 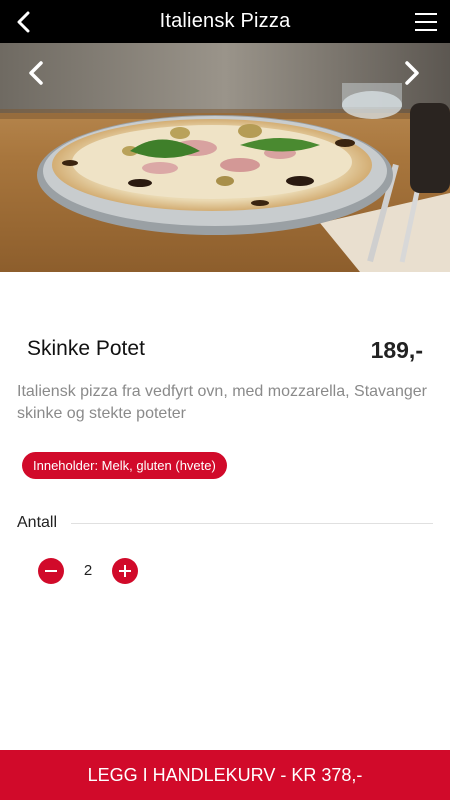 I want to click on allergen-badge: Inneholder: Melk, gluten (hvete), so click(x=124, y=465).